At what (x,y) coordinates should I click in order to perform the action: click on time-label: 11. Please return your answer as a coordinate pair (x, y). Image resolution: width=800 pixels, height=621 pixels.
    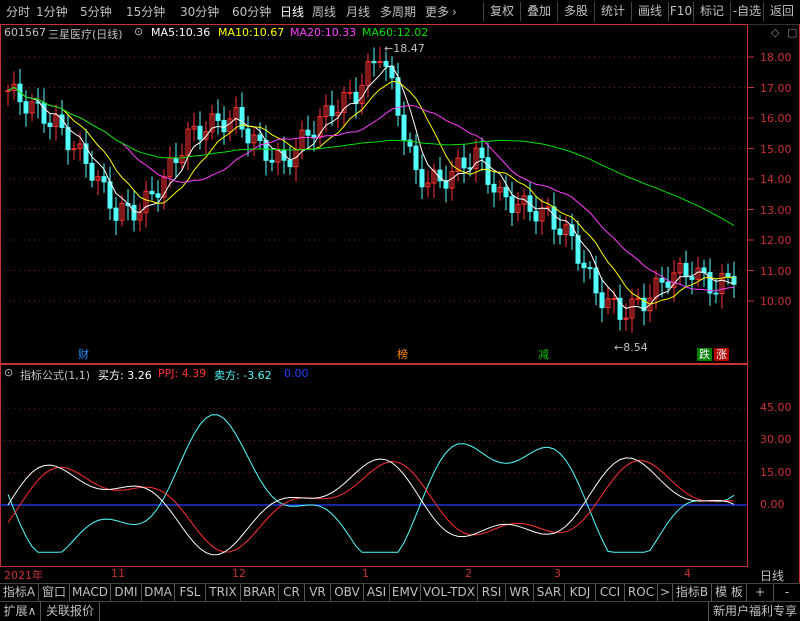
    Looking at the image, I should click on (118, 573).